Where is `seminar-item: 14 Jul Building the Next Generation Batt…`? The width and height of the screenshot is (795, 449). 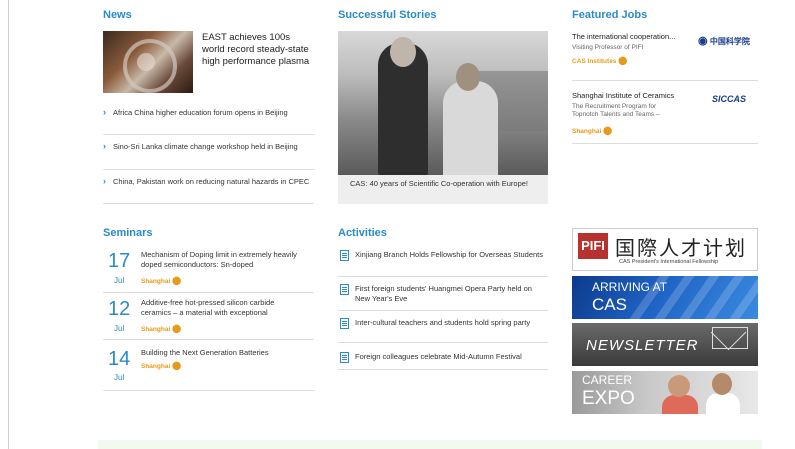
seminar-item: 14 Jul Building the Next Generation Batt… is located at coordinates (208, 369).